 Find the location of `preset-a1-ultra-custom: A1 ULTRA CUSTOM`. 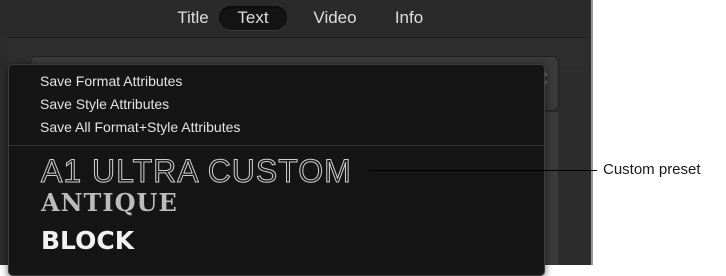

preset-a1-ultra-custom: A1 ULTRA CUSTOM is located at coordinates (196, 171).